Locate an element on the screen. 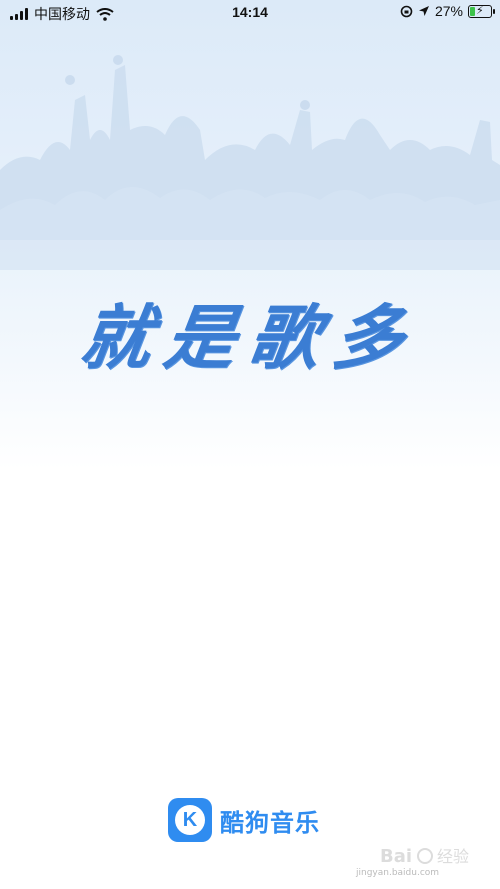 This screenshot has height=889, width=500. battery-icon: ⚡ is located at coordinates (481, 11).